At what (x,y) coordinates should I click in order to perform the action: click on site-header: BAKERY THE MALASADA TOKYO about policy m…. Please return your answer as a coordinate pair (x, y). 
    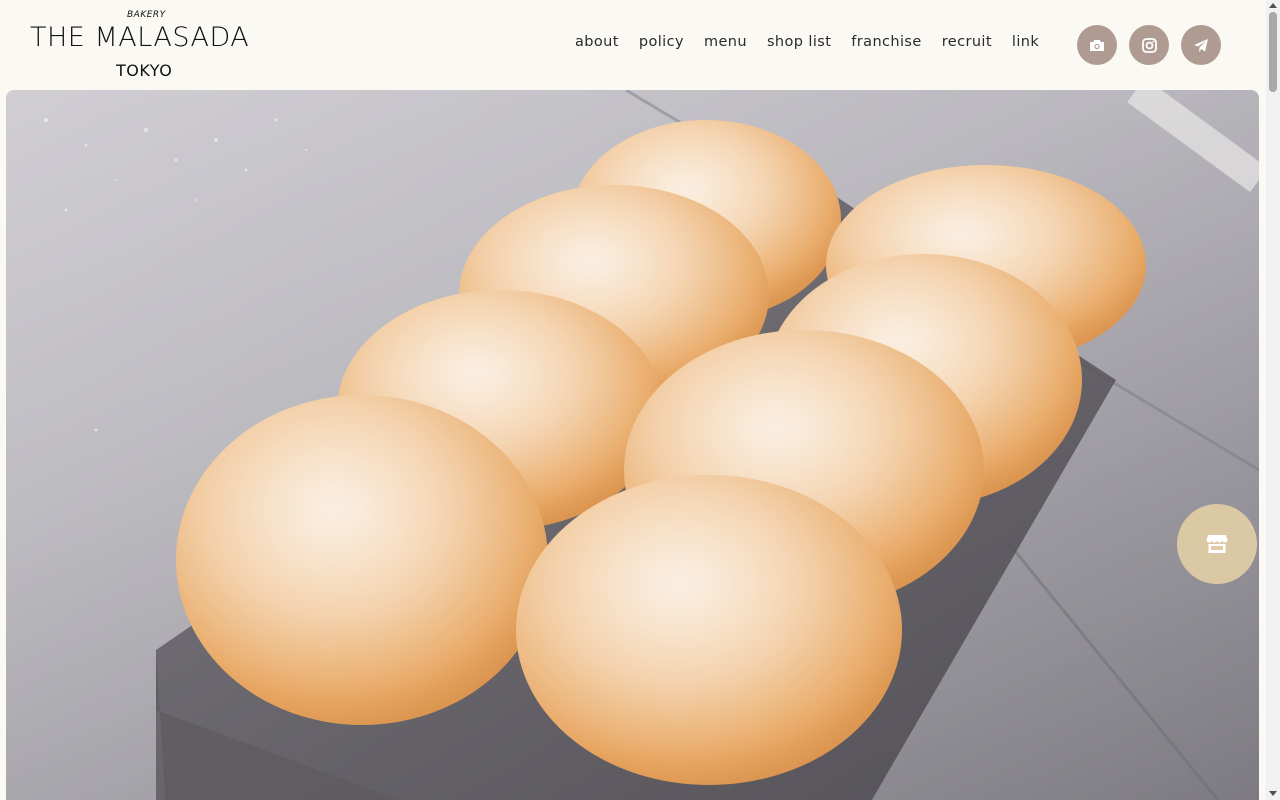
    Looking at the image, I should click on (633, 45).